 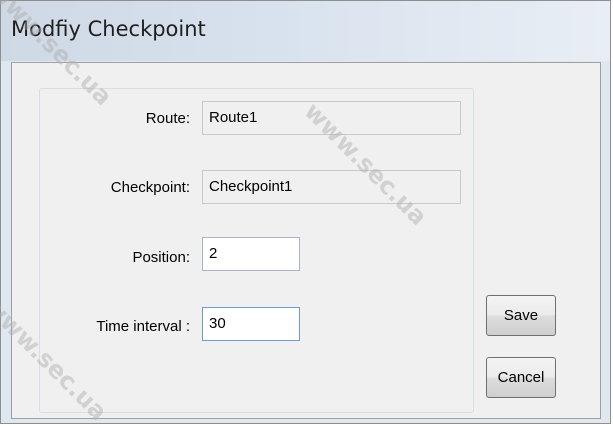 I want to click on route-field: Route1, so click(x=331, y=118).